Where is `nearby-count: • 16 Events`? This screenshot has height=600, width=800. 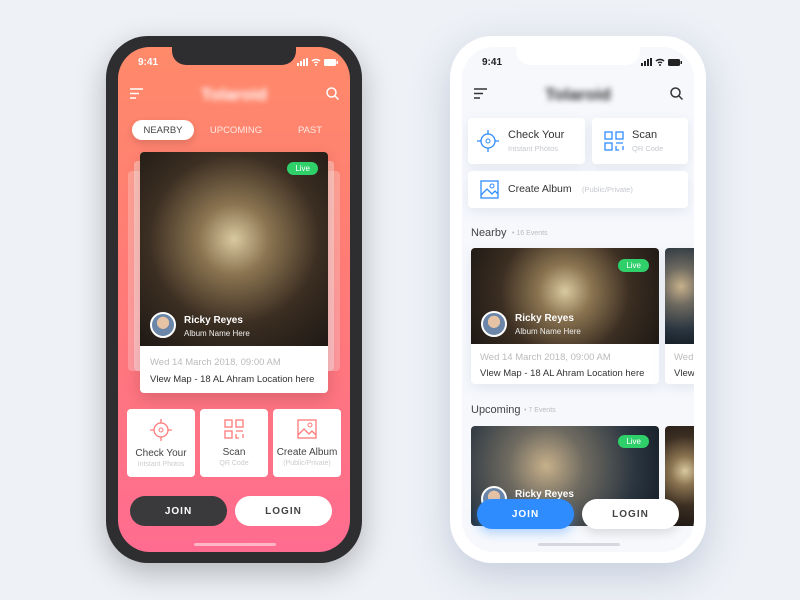
nearby-count: • 16 Events is located at coordinates (530, 233).